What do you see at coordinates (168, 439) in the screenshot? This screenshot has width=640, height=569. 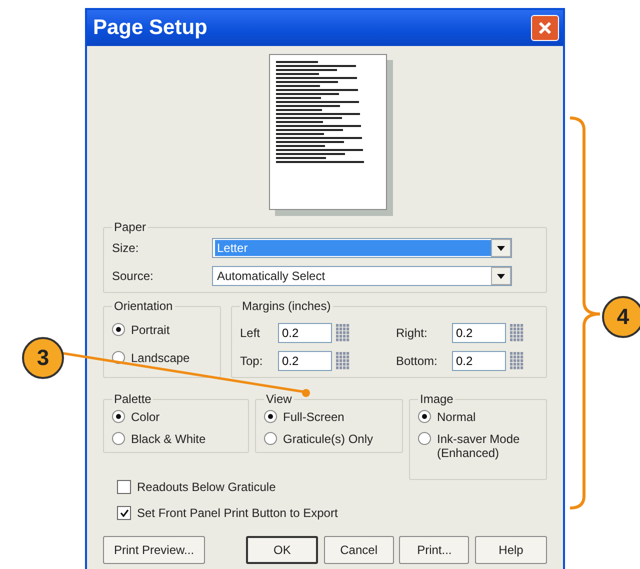 I see `radio-label: Black & White` at bounding box center [168, 439].